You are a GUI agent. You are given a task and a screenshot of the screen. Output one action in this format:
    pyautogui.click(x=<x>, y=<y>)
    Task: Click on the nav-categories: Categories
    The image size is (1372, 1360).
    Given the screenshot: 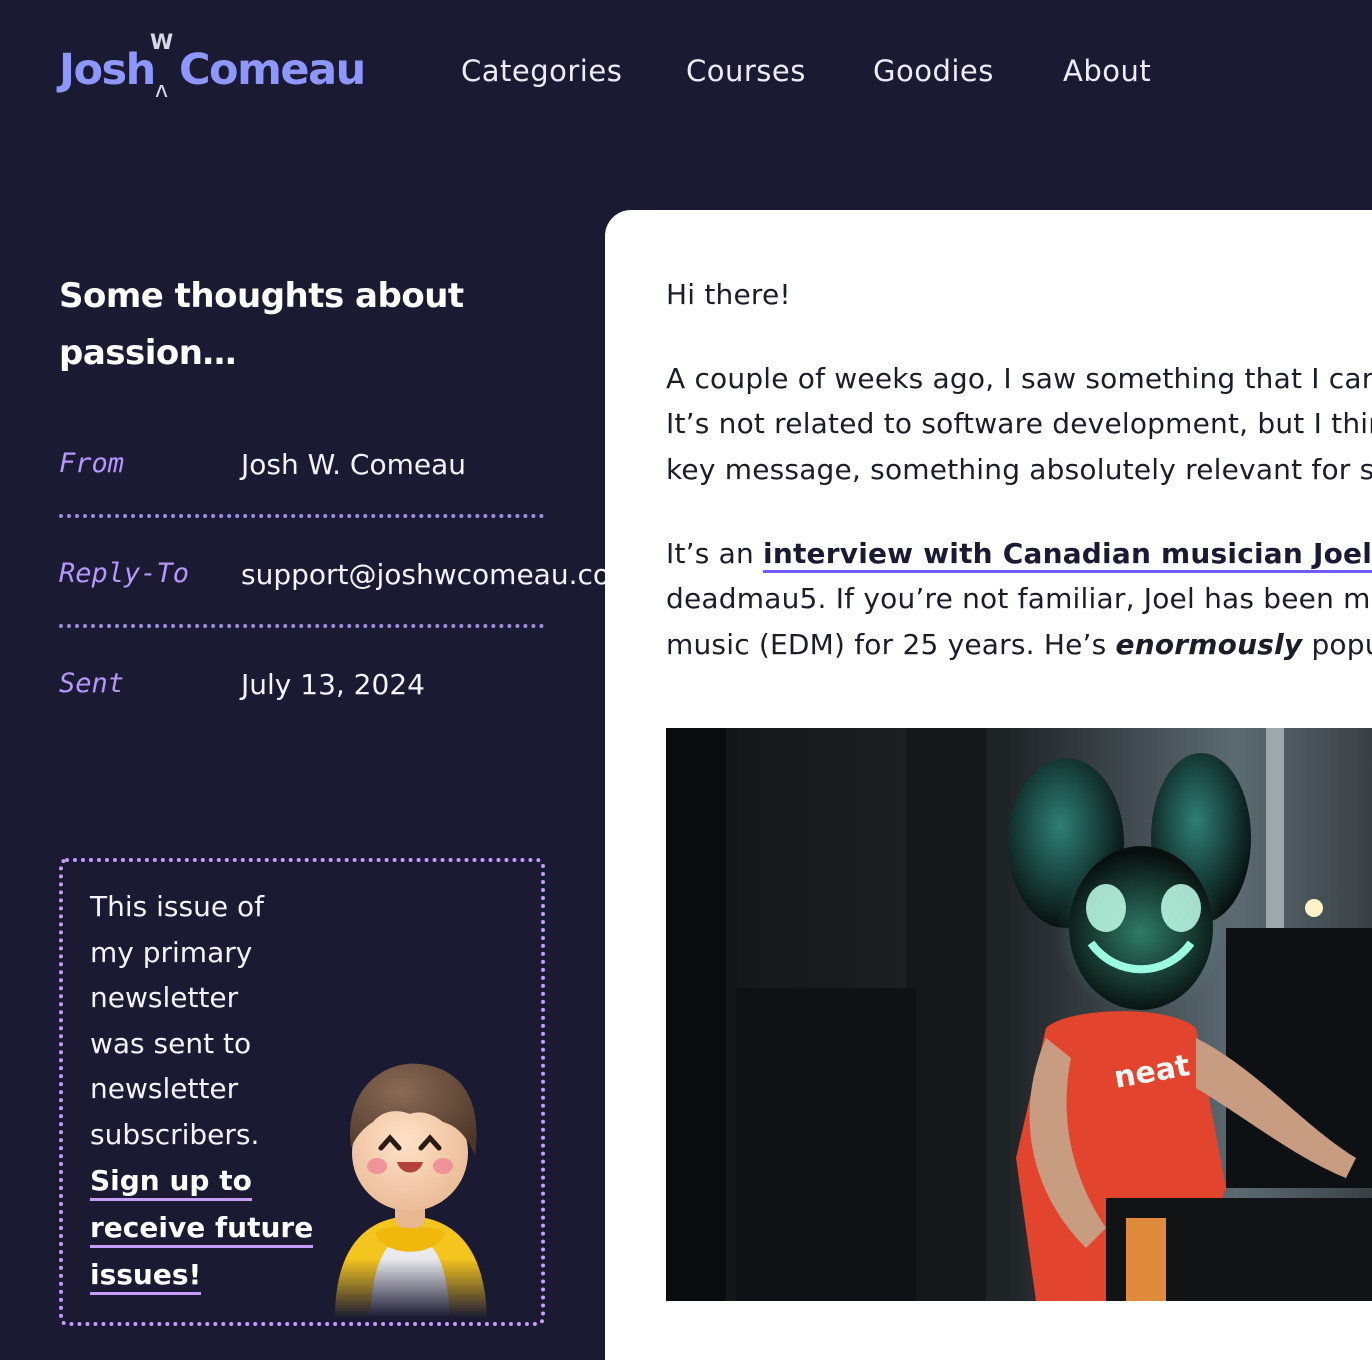 What is the action you would take?
    pyautogui.click(x=541, y=71)
    